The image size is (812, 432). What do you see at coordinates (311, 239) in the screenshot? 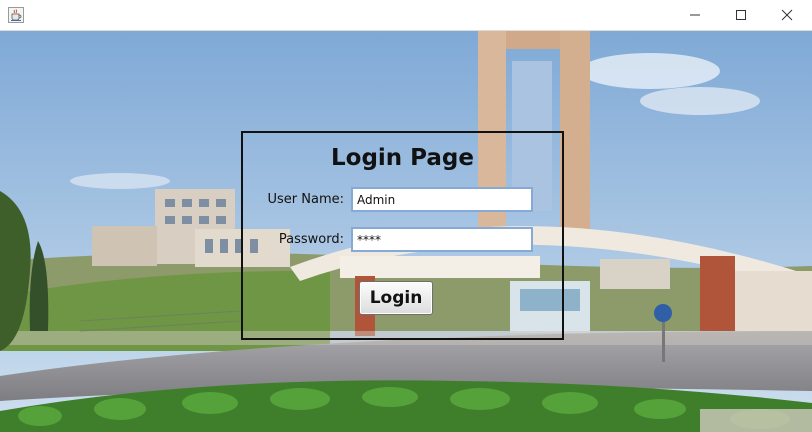
I see `password-label: Password:` at bounding box center [311, 239].